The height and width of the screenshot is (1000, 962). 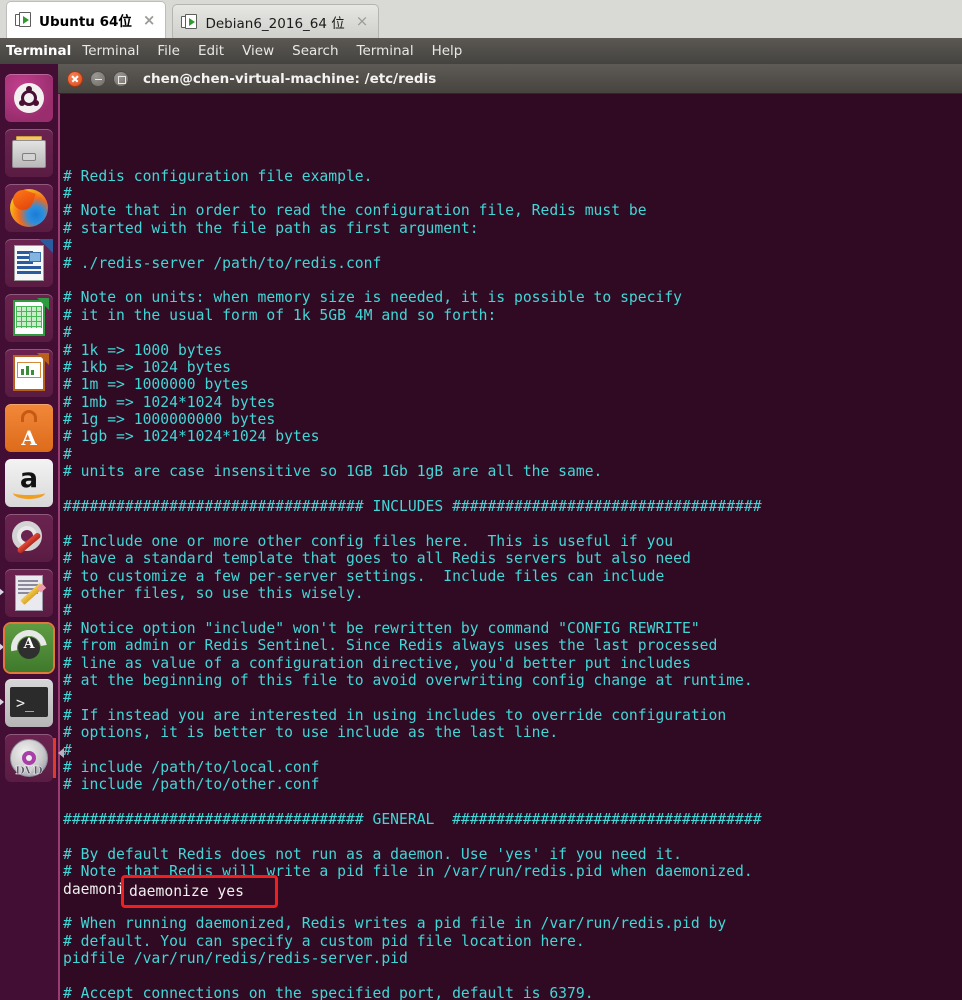 What do you see at coordinates (191, 767) in the screenshot?
I see `terminal-line: # include /path/to/local.conf` at bounding box center [191, 767].